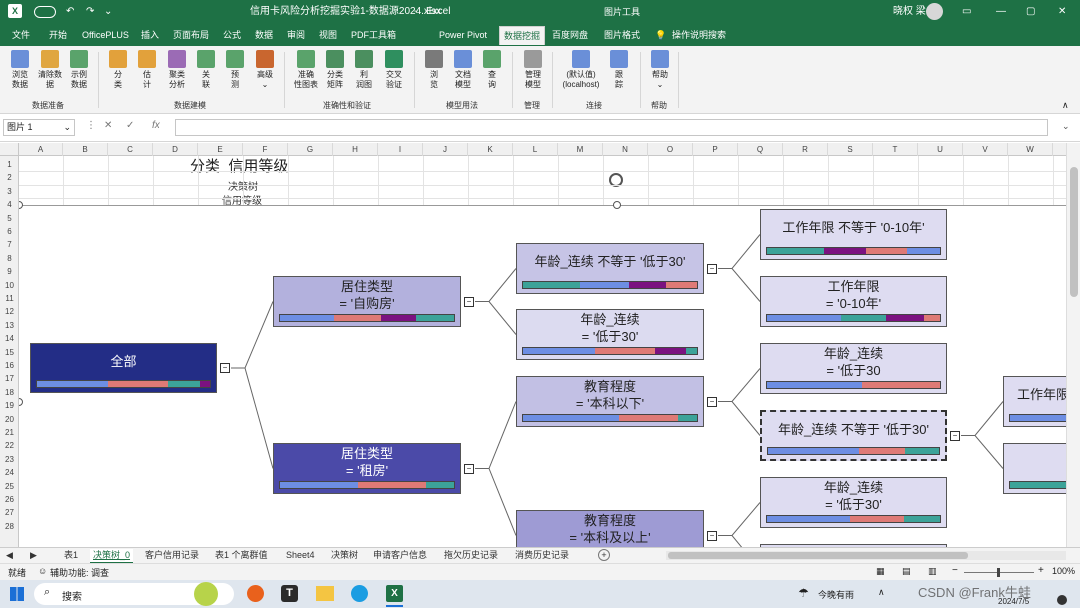 This screenshot has width=1080, height=608. Describe the element at coordinates (985, 149) in the screenshot. I see `column-header: V` at that location.